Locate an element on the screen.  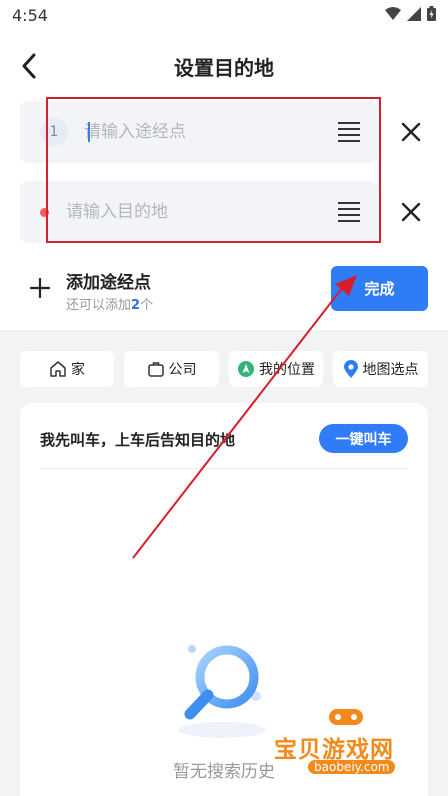
chip-my-location: 我的位置 is located at coordinates (276, 369).